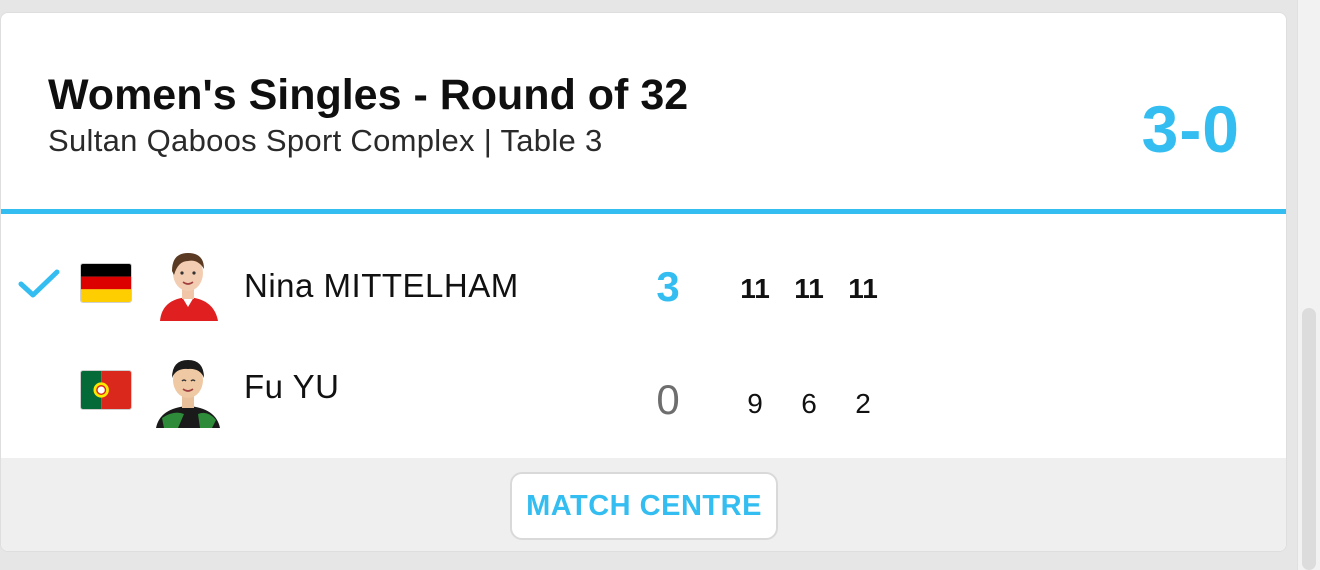  What do you see at coordinates (668, 399) in the screenshot?
I see `sets-won: 0` at bounding box center [668, 399].